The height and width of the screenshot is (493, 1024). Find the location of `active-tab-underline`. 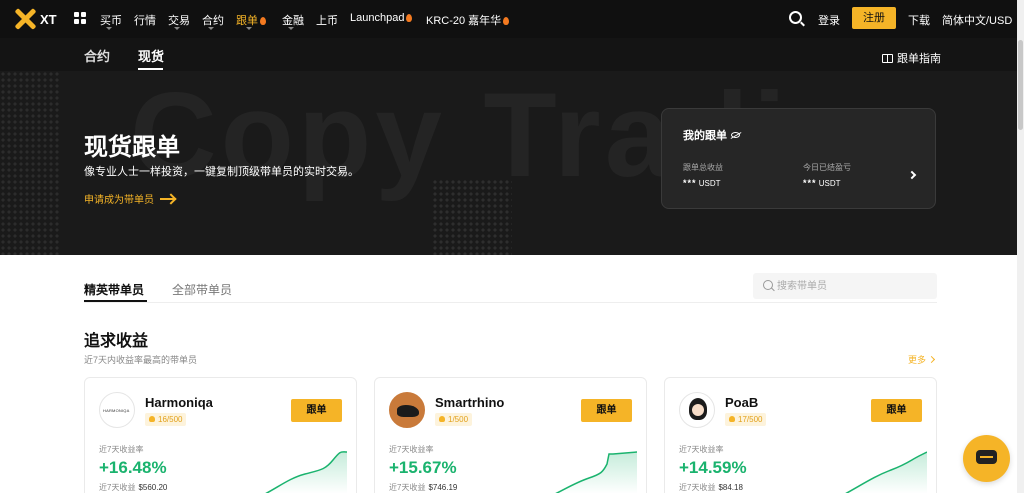

active-tab-underline is located at coordinates (150, 69).